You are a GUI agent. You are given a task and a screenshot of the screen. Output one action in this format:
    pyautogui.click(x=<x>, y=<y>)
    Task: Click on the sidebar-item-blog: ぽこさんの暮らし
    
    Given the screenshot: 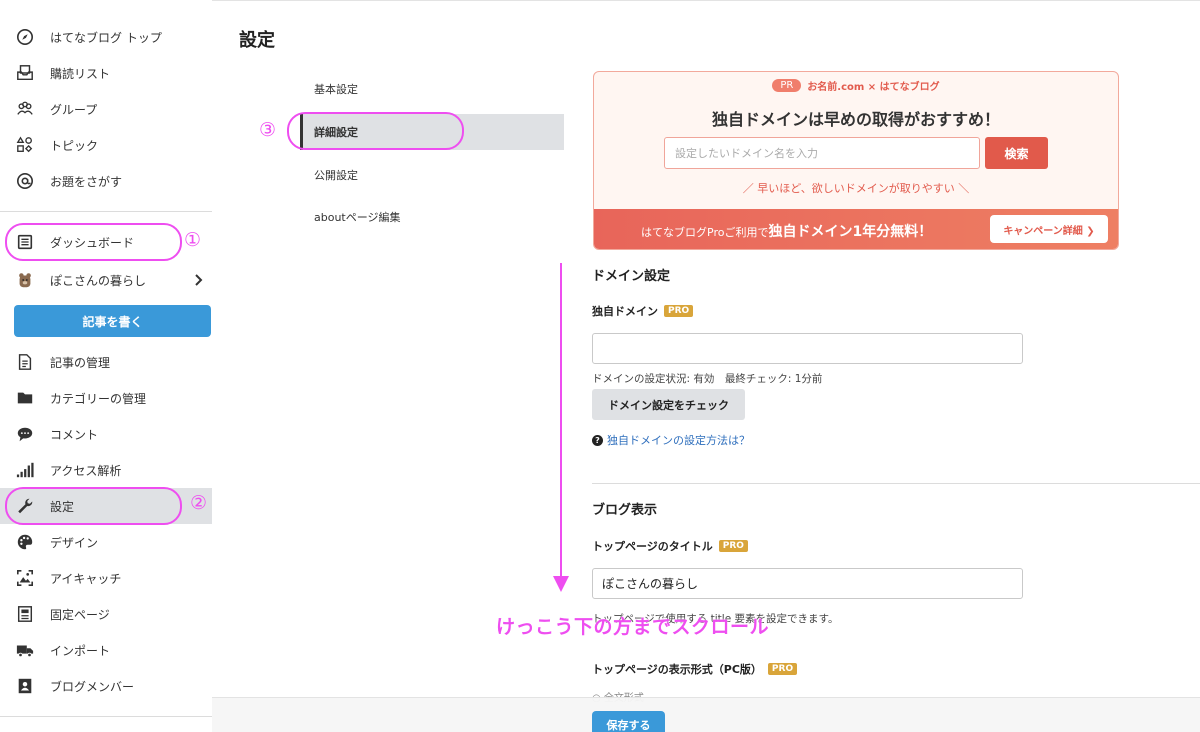 What is the action you would take?
    pyautogui.click(x=106, y=280)
    